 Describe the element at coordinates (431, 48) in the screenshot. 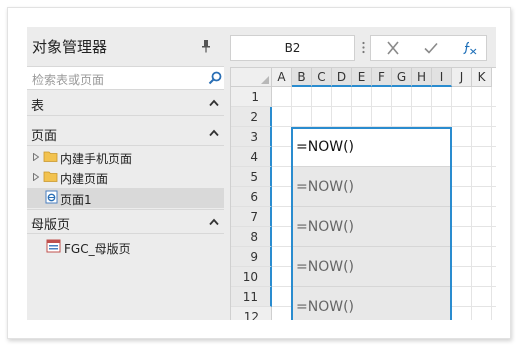

I see `confirm-icon` at that location.